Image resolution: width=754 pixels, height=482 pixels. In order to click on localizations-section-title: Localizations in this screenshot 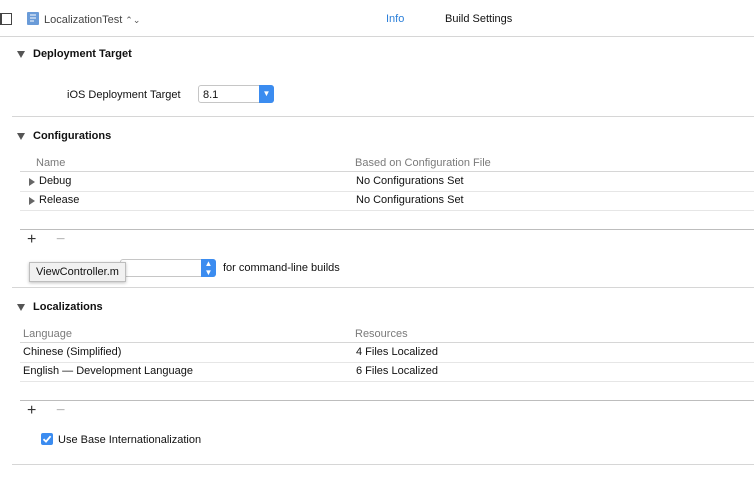, I will do `click(68, 307)`.